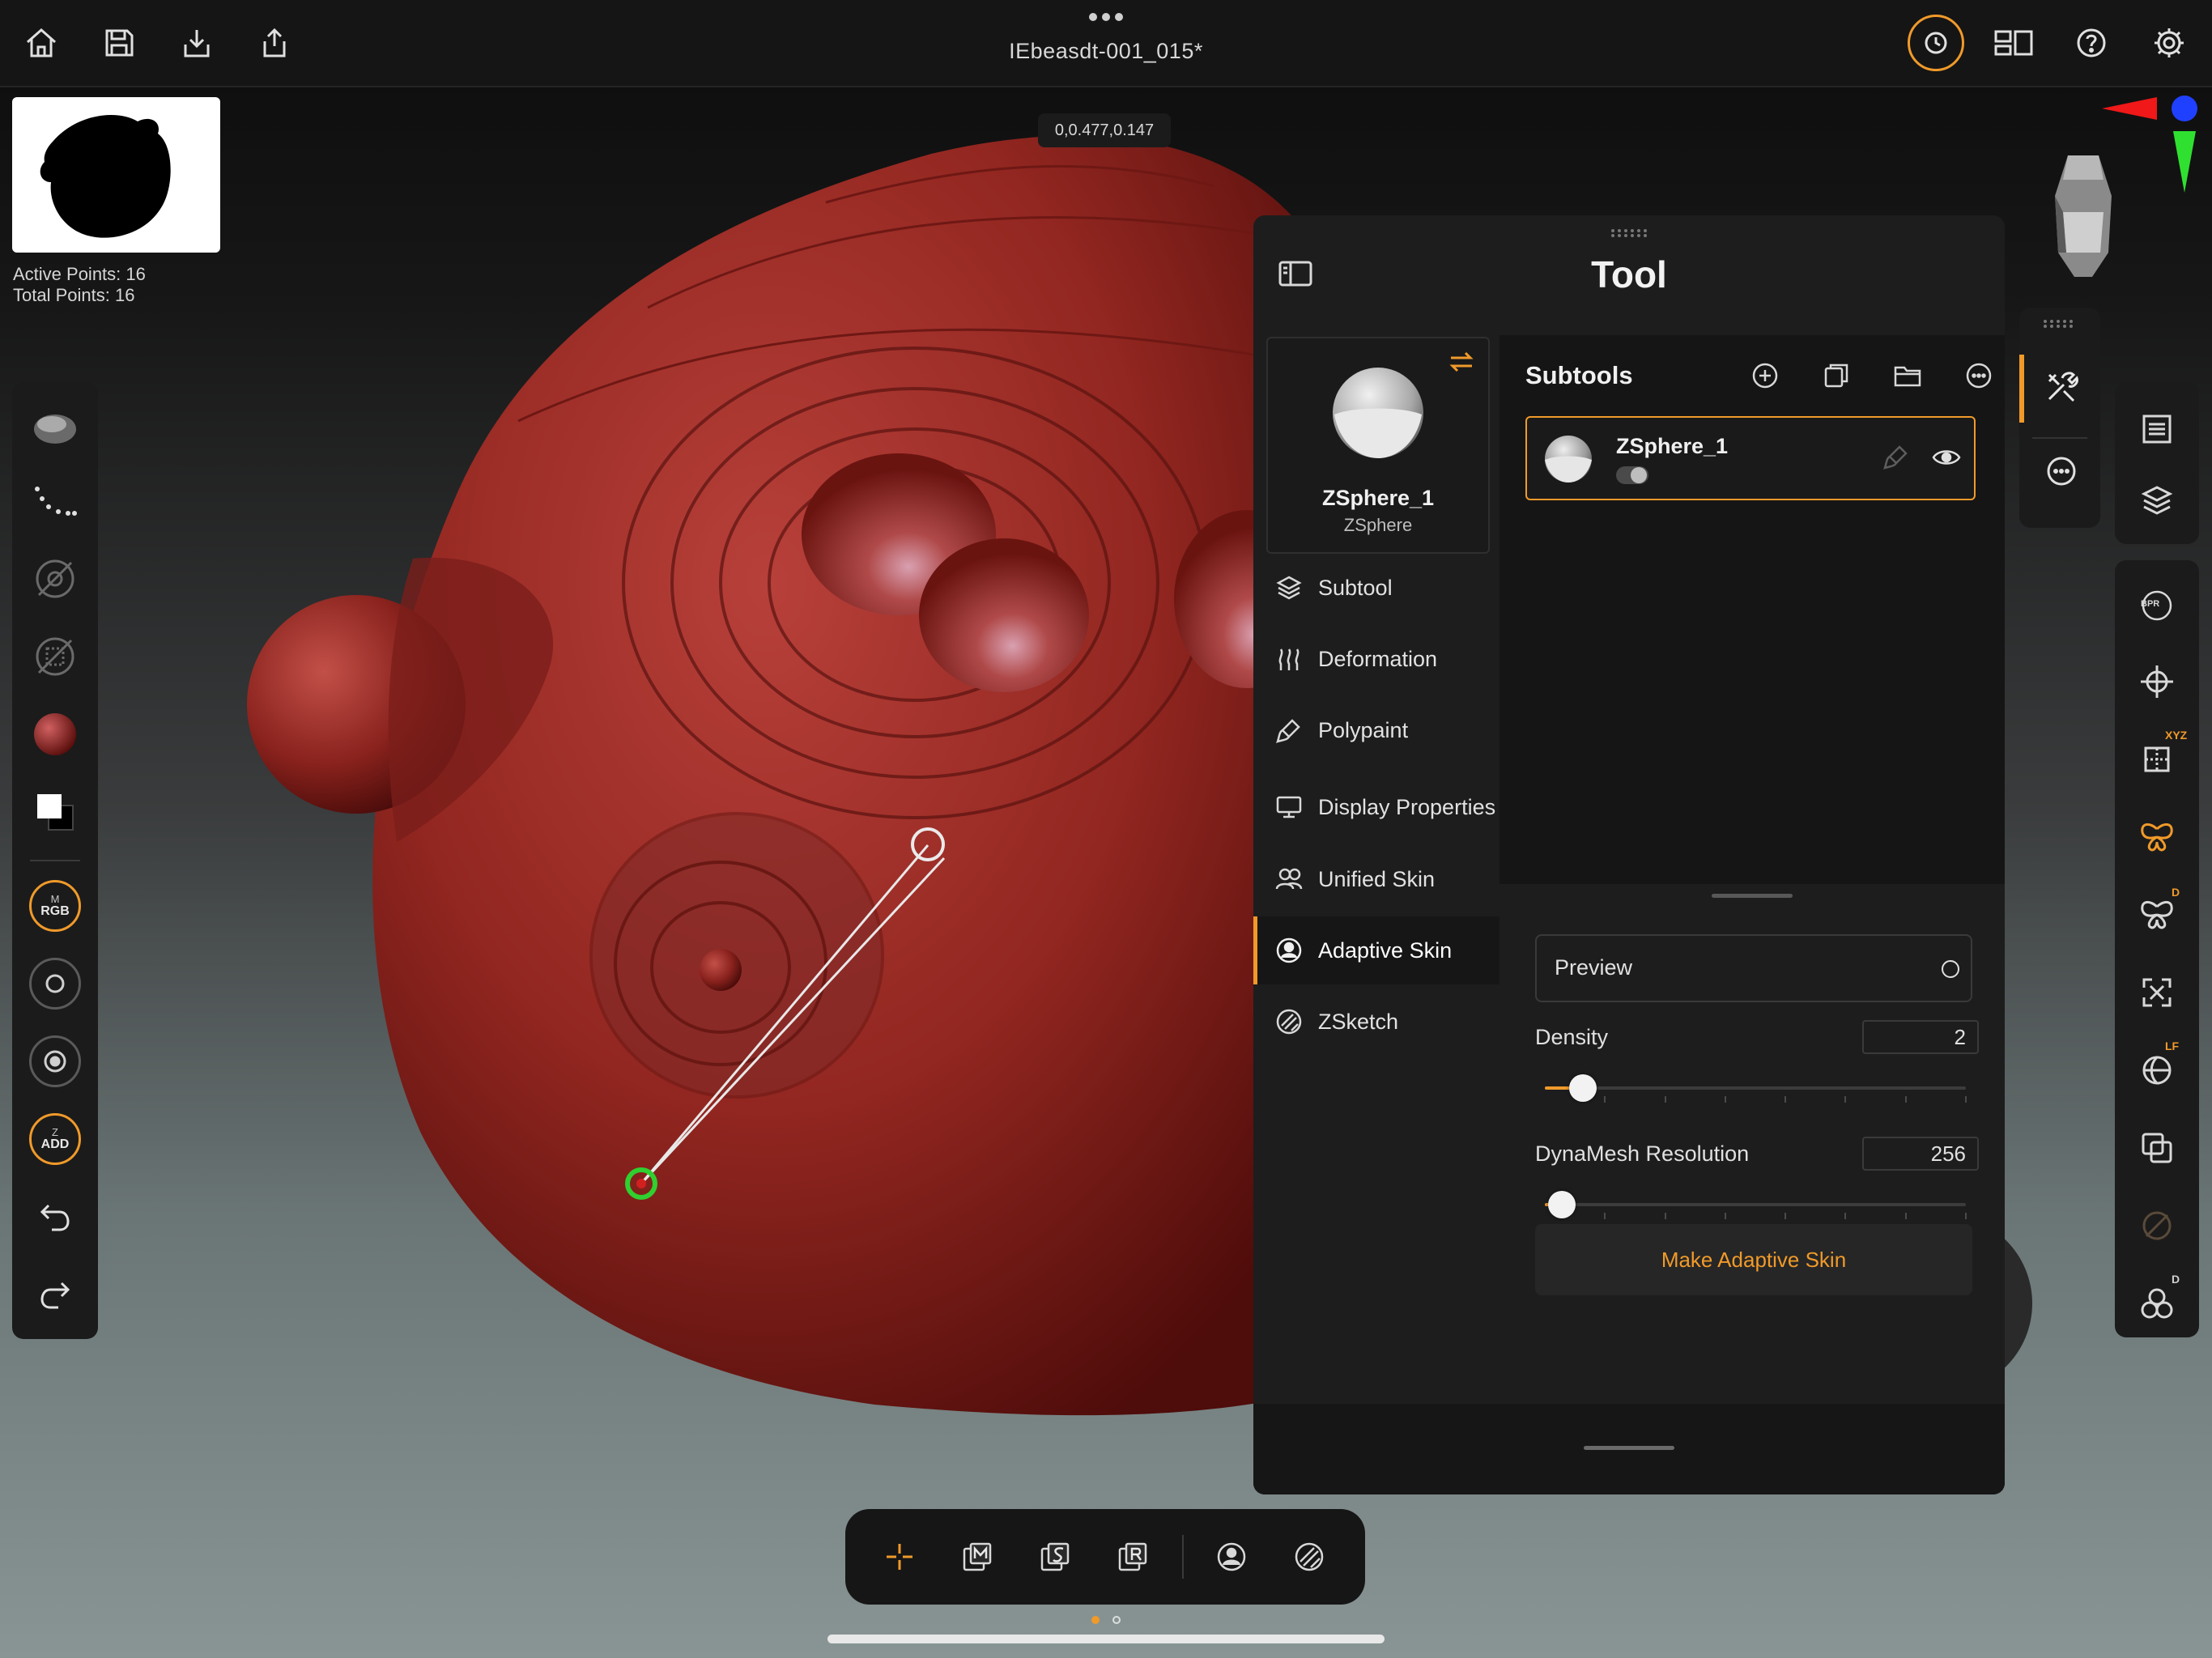 The height and width of the screenshot is (1658, 2212). I want to click on make-adaptive-skin-button: Make Adaptive Skin, so click(1754, 1259).